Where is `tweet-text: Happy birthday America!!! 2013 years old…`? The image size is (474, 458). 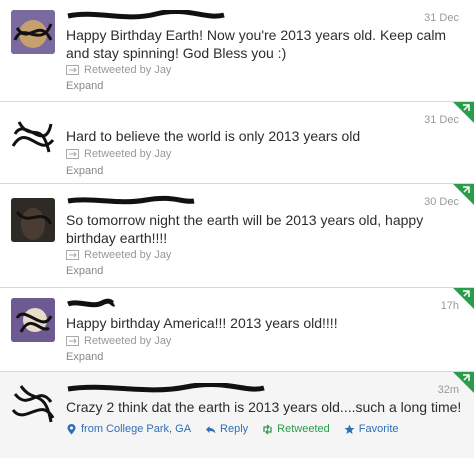 tweet-text: Happy birthday America!!! 2013 years old… is located at coordinates (202, 323).